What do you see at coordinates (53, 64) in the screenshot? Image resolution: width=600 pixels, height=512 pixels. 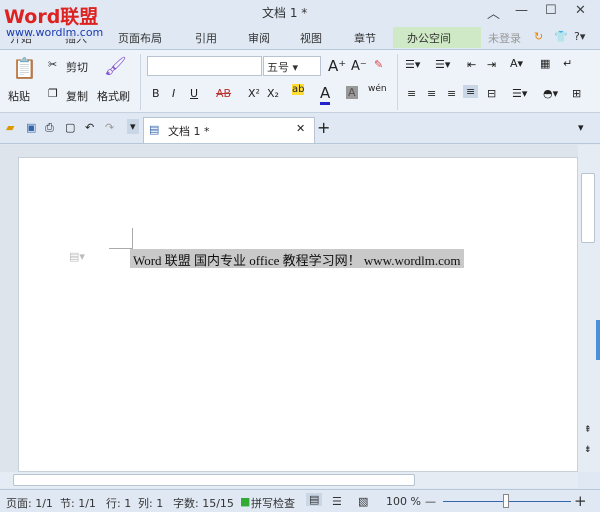 I see `scissors-icon: ✂` at bounding box center [53, 64].